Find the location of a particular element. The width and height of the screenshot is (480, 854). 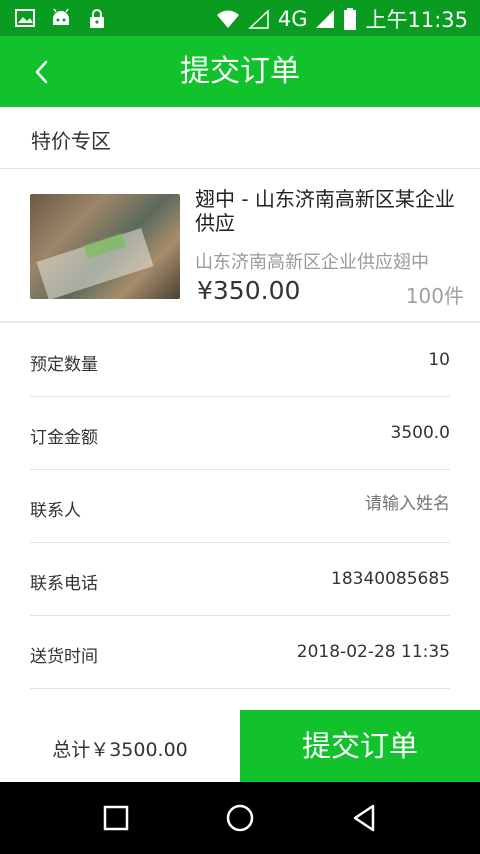

deposit-value: 3500.0 is located at coordinates (420, 433).